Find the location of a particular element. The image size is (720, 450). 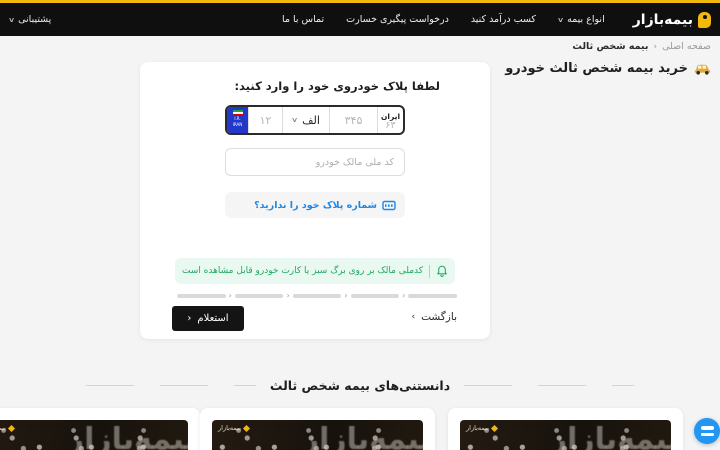

nav-item-label: درخواست پیگیری خسارت is located at coordinates (397, 19).